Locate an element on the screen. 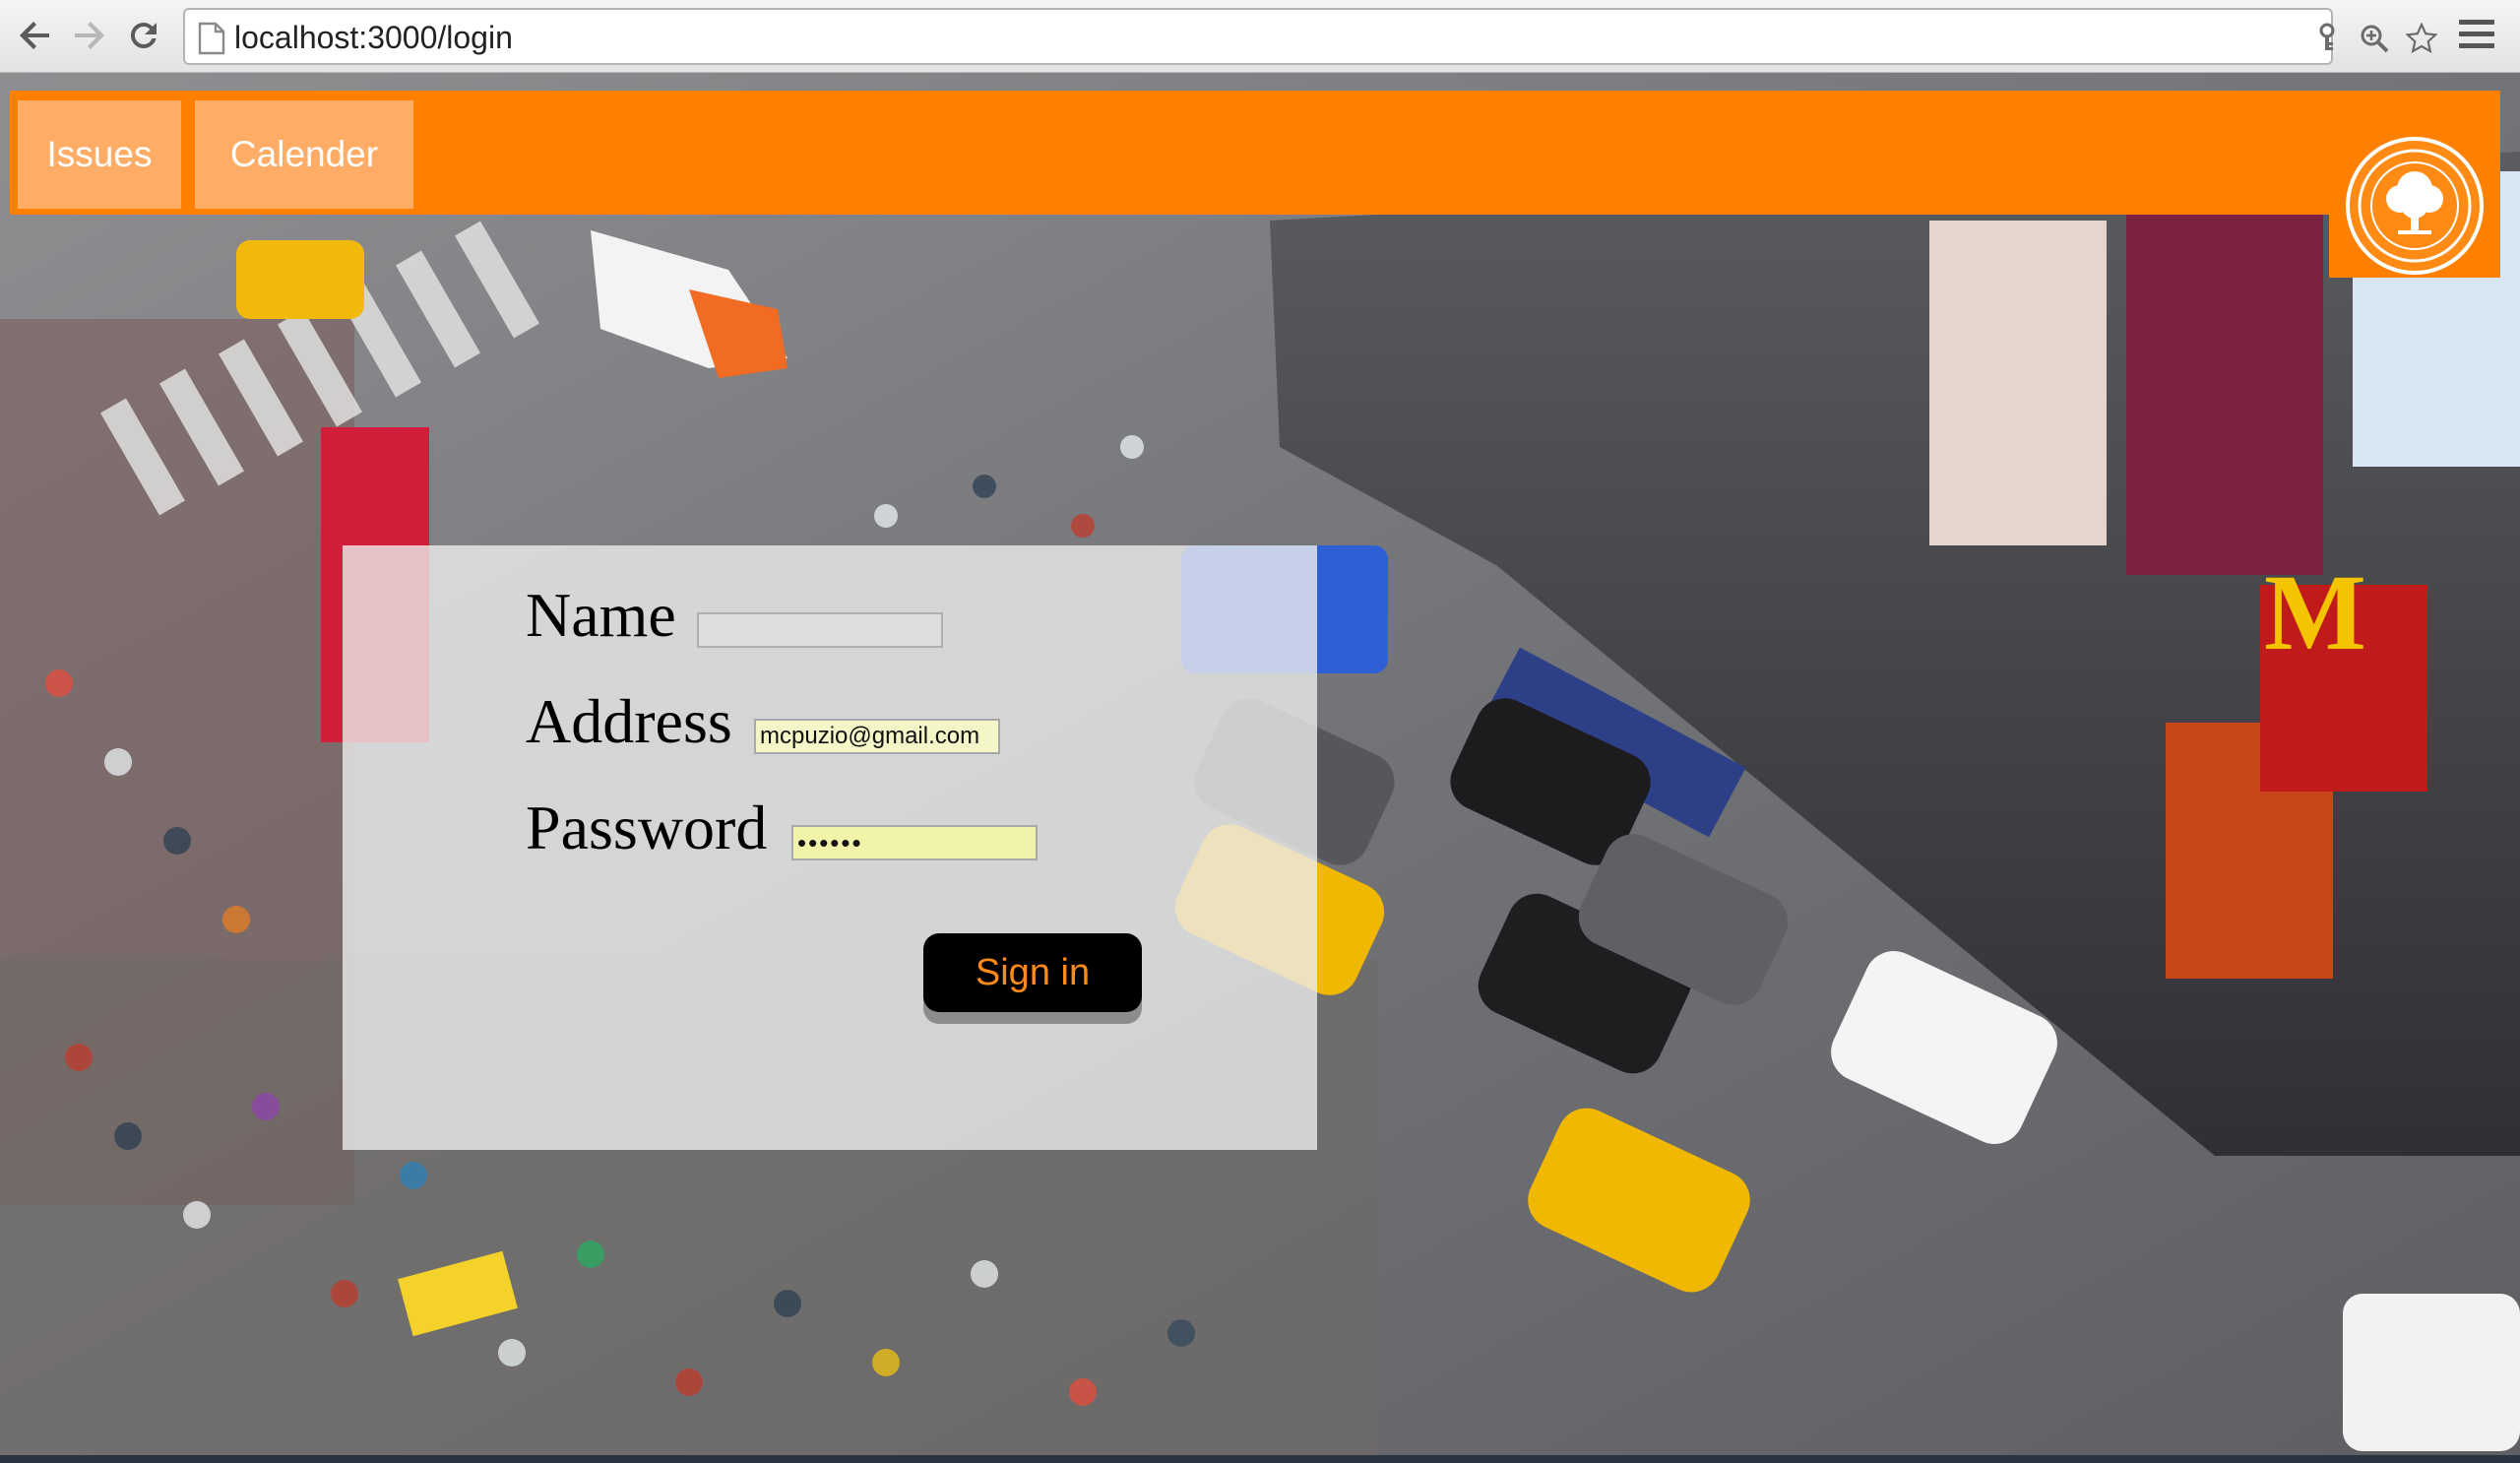 The width and height of the screenshot is (2520, 1463). forward-icon is located at coordinates (88, 35).